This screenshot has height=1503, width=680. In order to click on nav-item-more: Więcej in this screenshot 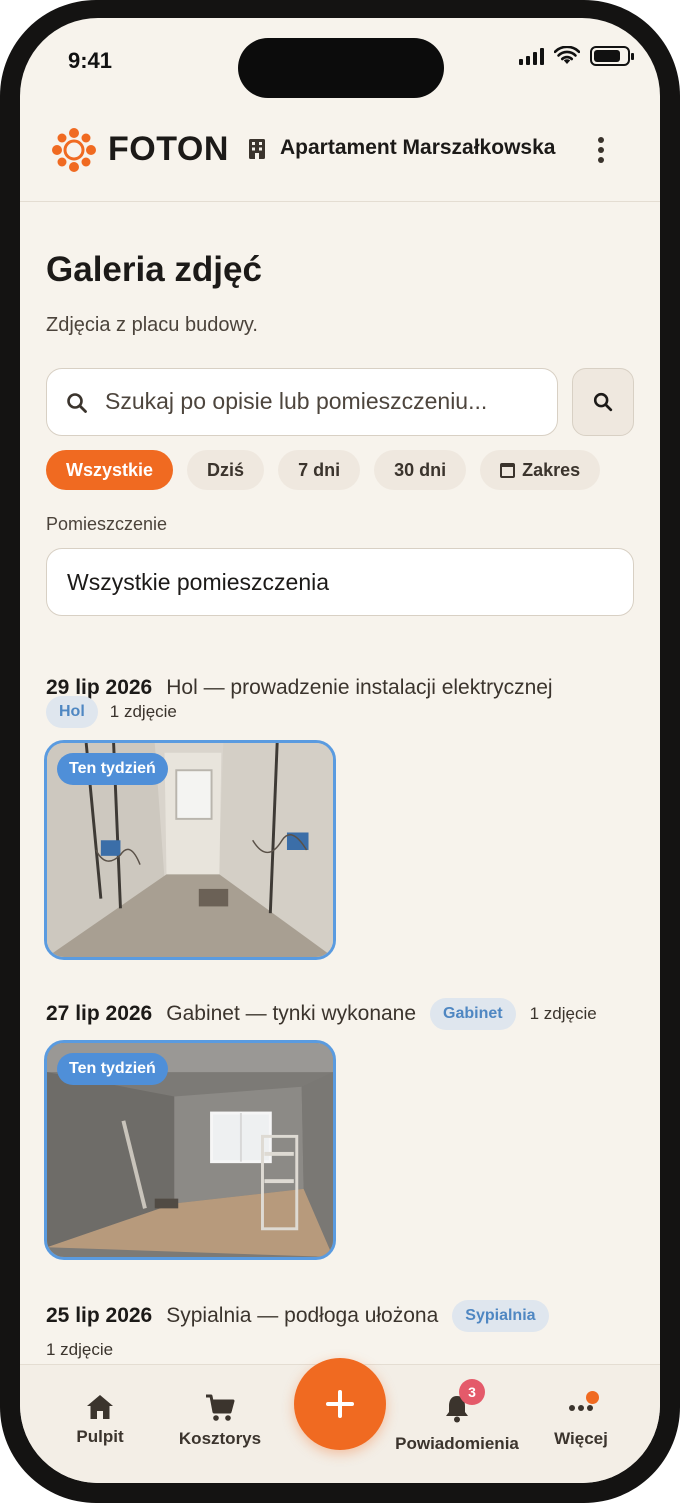, I will do `click(581, 1420)`.